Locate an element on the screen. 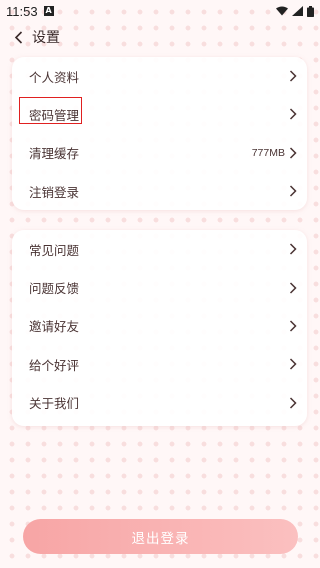 This screenshot has width=320, height=568. settings-item-rate: 给个好评 is located at coordinates (159, 364).